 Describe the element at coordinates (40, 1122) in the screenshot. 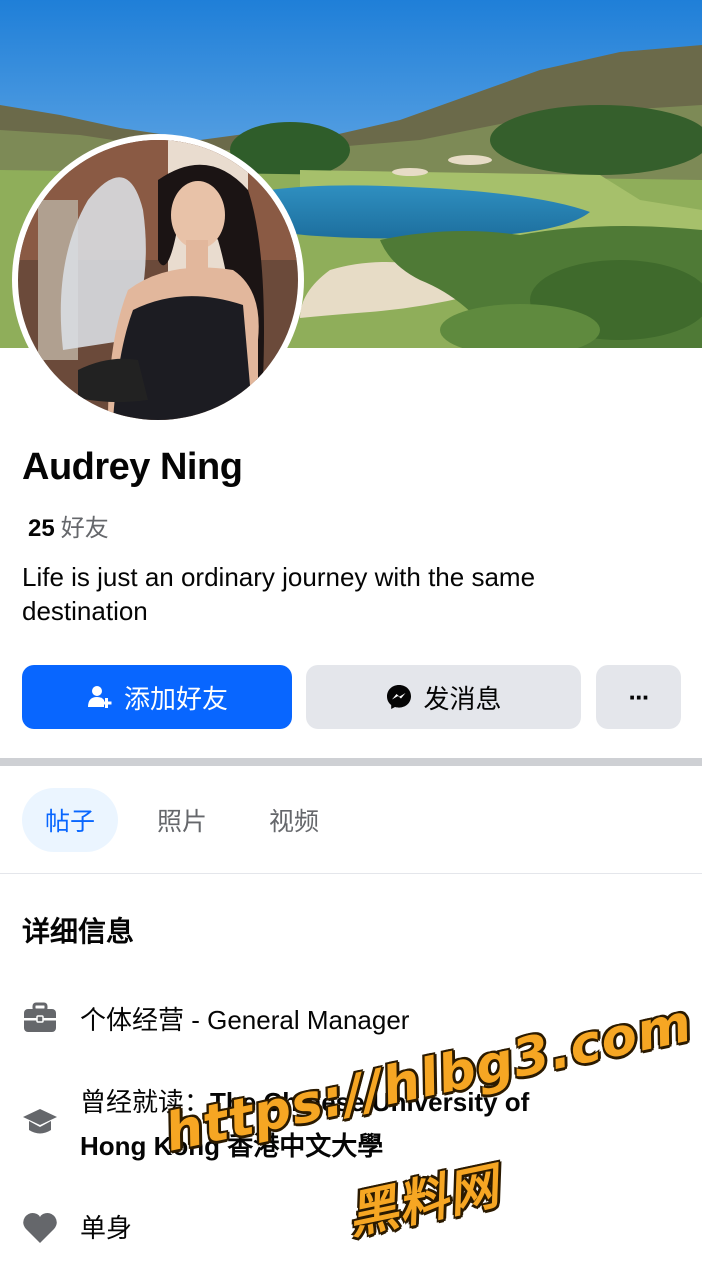

I see `graduation-cap-icon` at that location.